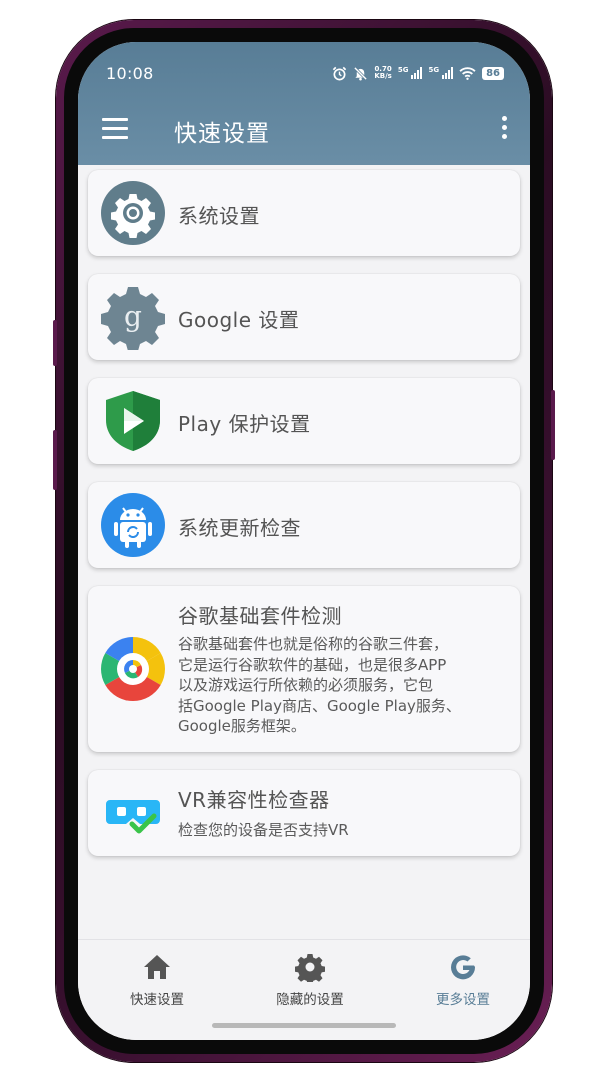 This screenshot has width=607, height=1080. Describe the element at coordinates (222, 134) in the screenshot. I see `page-title: 快速设置` at that location.